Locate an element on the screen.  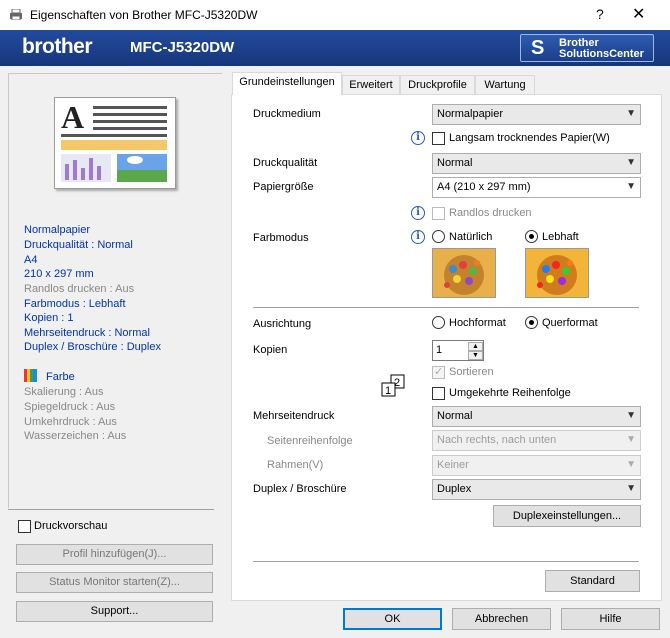
tab-profiles: Druckprofile is located at coordinates (437, 85).